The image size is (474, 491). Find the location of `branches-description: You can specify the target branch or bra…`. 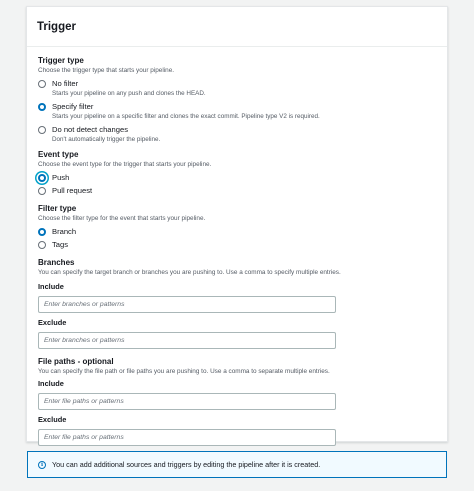

branches-description: You can specify the target branch or bra… is located at coordinates (189, 272).